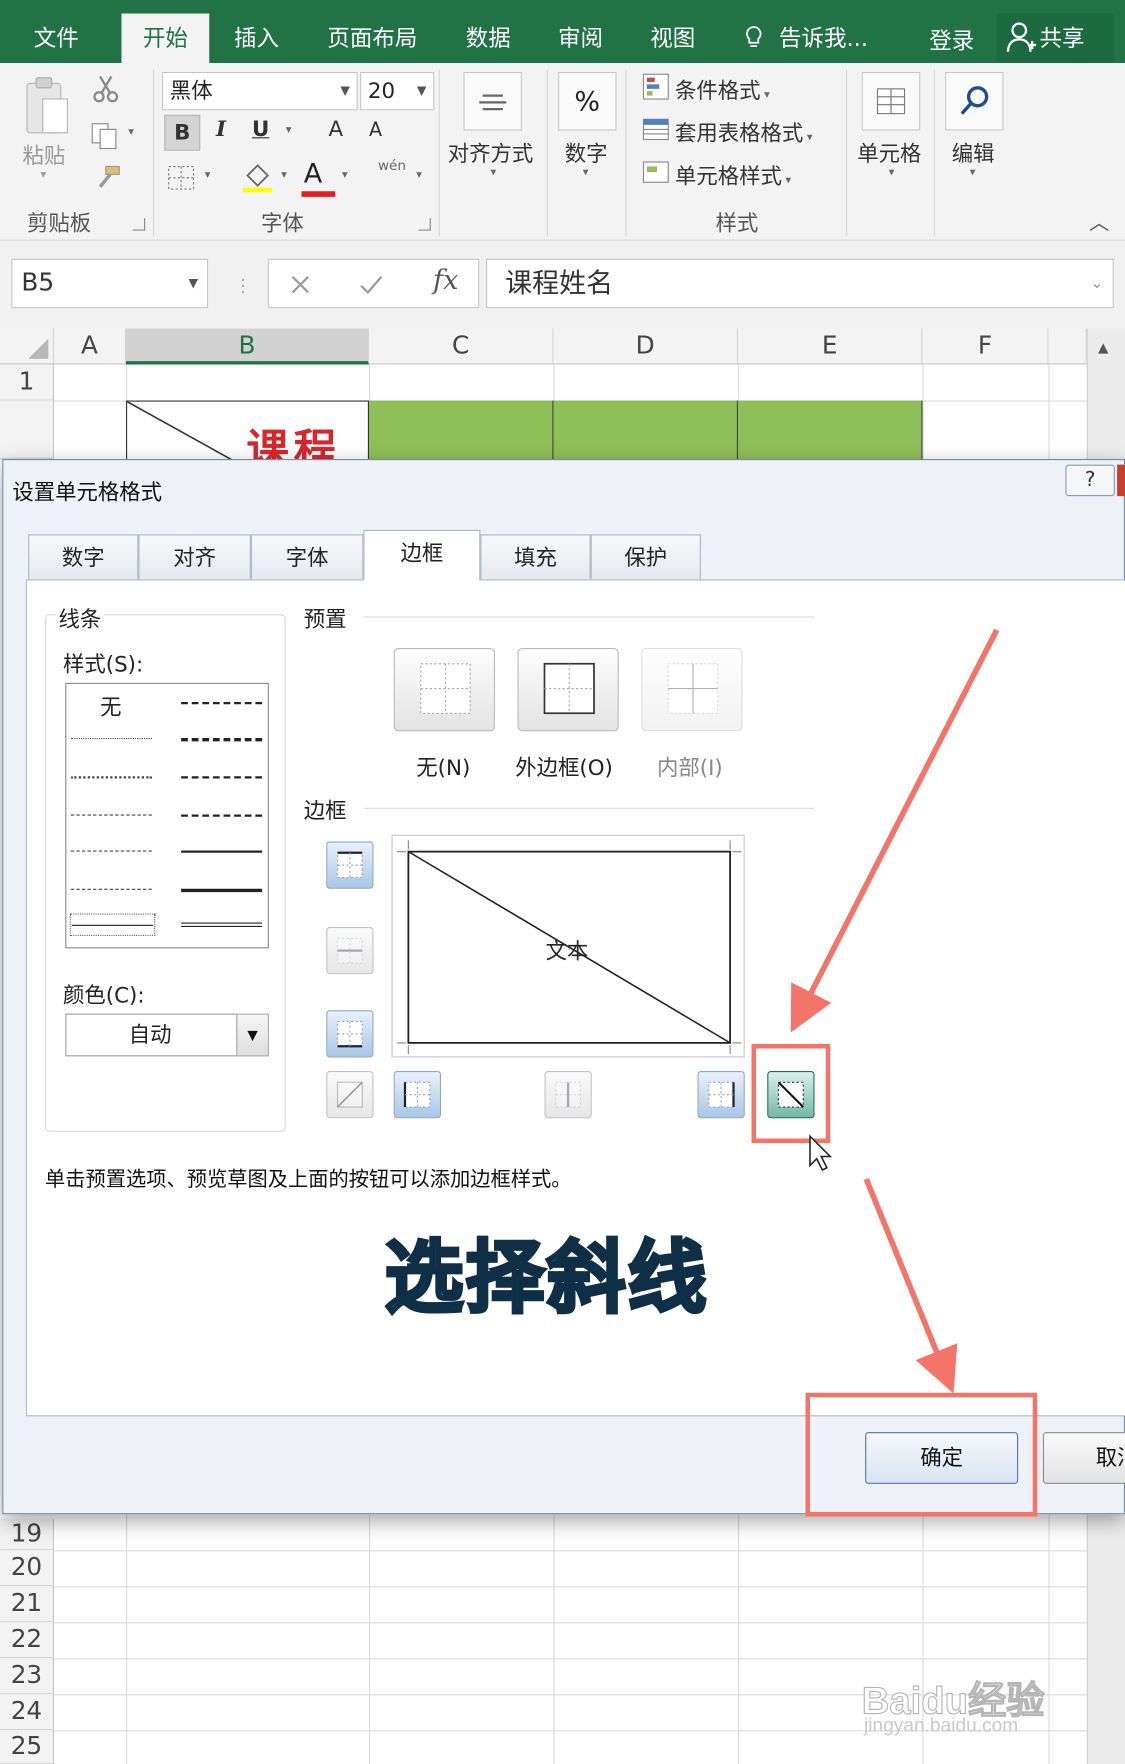 This screenshot has height=1764, width=1125. What do you see at coordinates (586, 173) in the screenshot?
I see `number-dropdown-icon: ▾` at bounding box center [586, 173].